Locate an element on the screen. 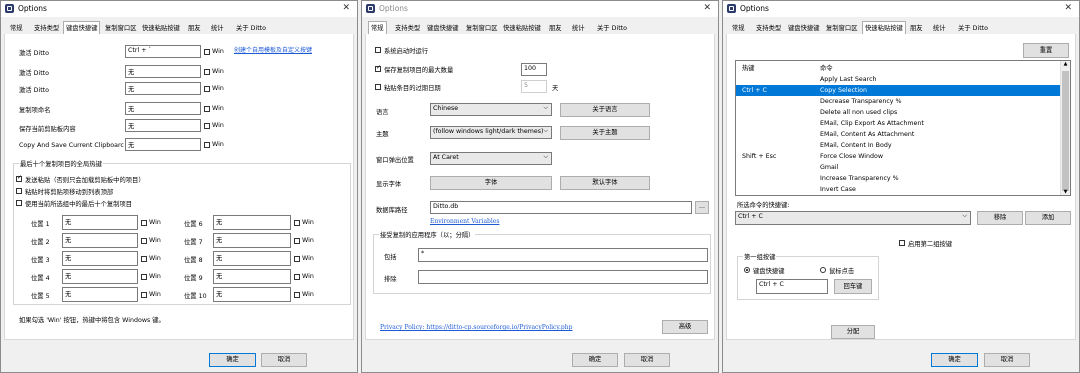  enable-second-checkbox is located at coordinates (902, 243).